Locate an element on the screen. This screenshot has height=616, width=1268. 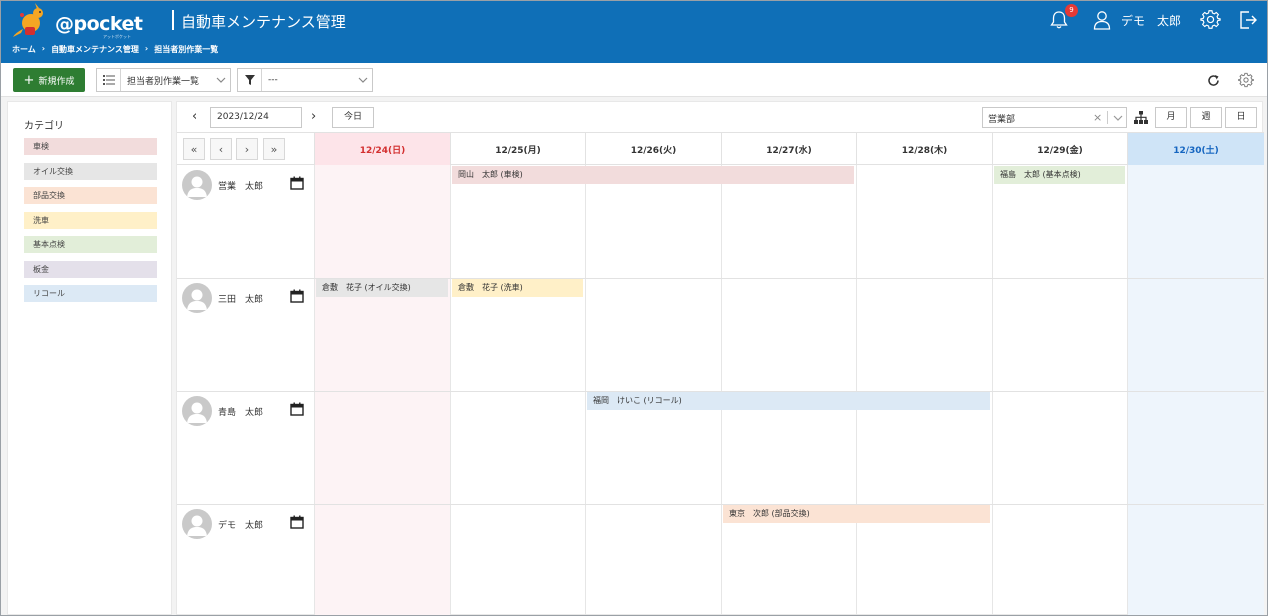
app-logo: @pocket アットポケット is located at coordinates (77, 21).